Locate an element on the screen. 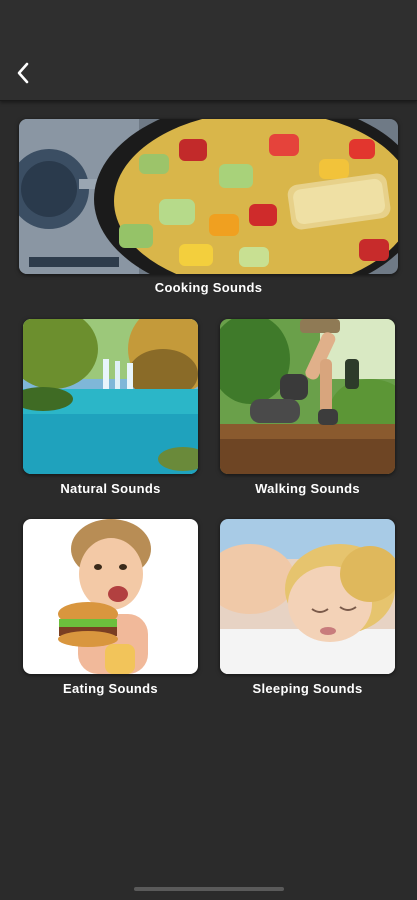 This screenshot has height=900, width=417. category-label-walking: Walking Sounds is located at coordinates (307, 488).